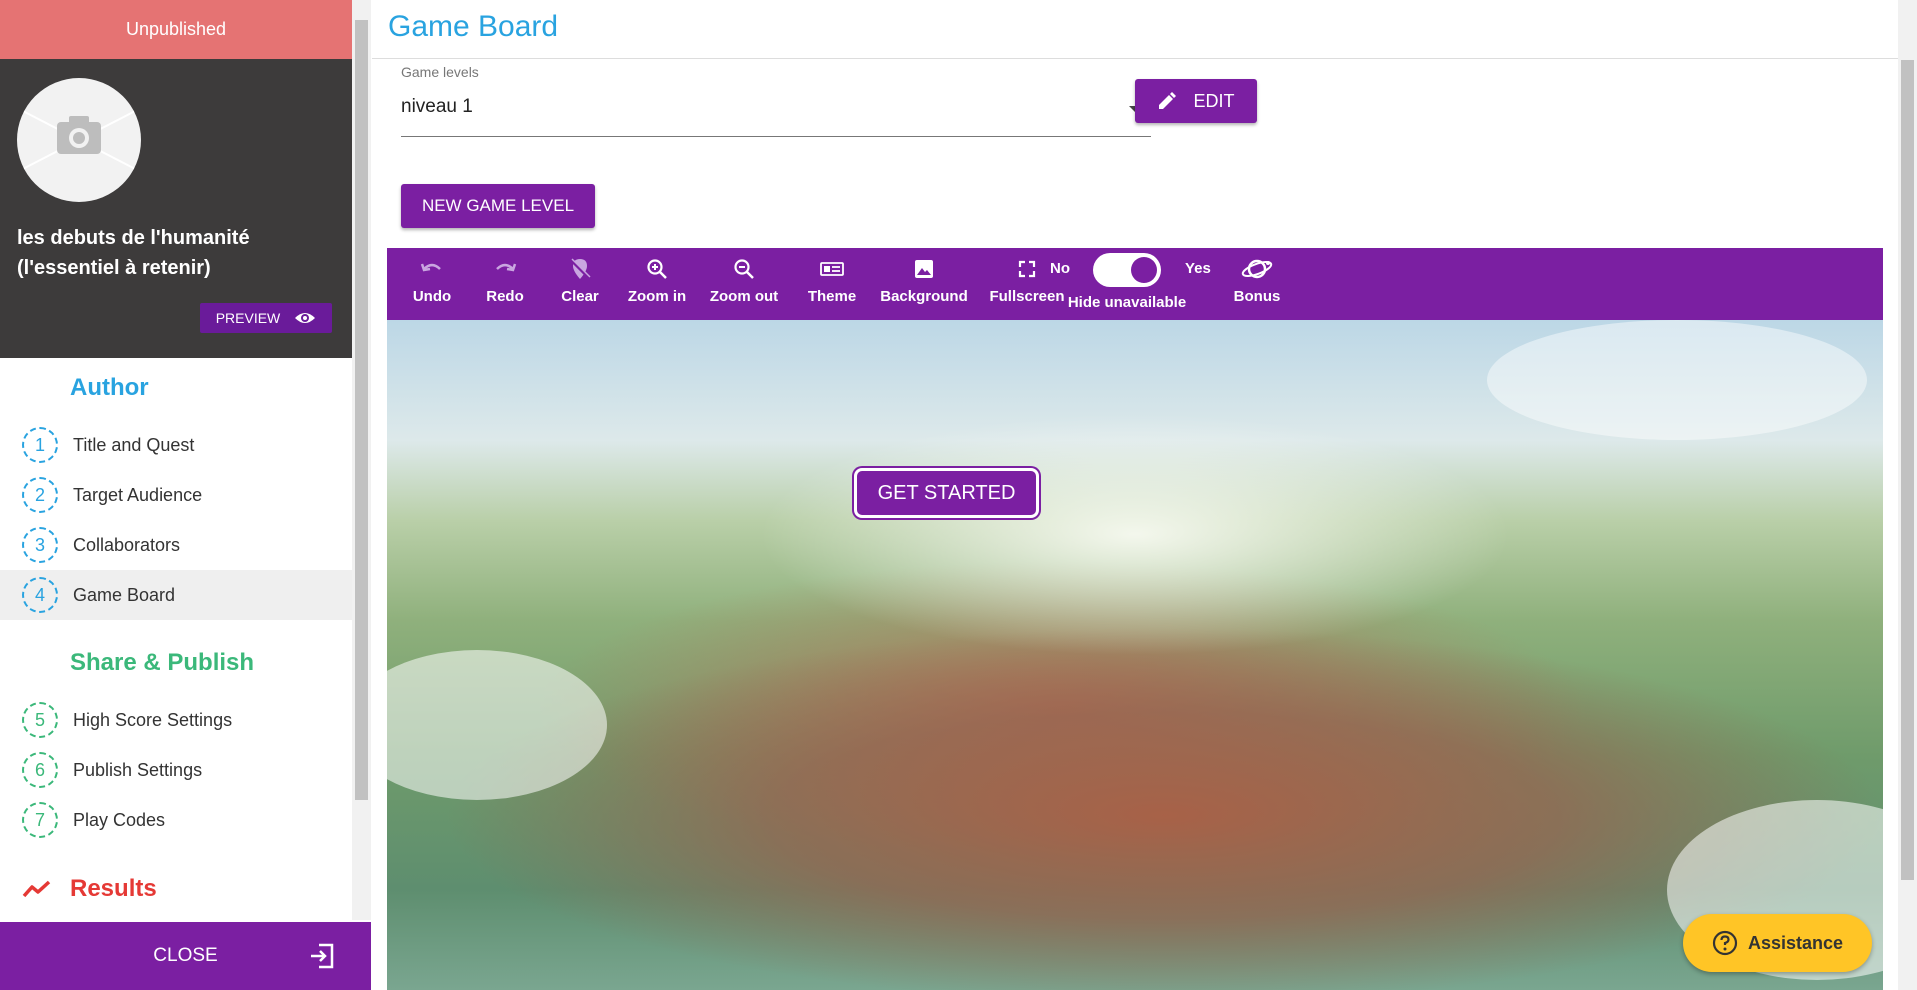  What do you see at coordinates (776, 114) in the screenshot?
I see `game-levels-select: niveau 1` at bounding box center [776, 114].